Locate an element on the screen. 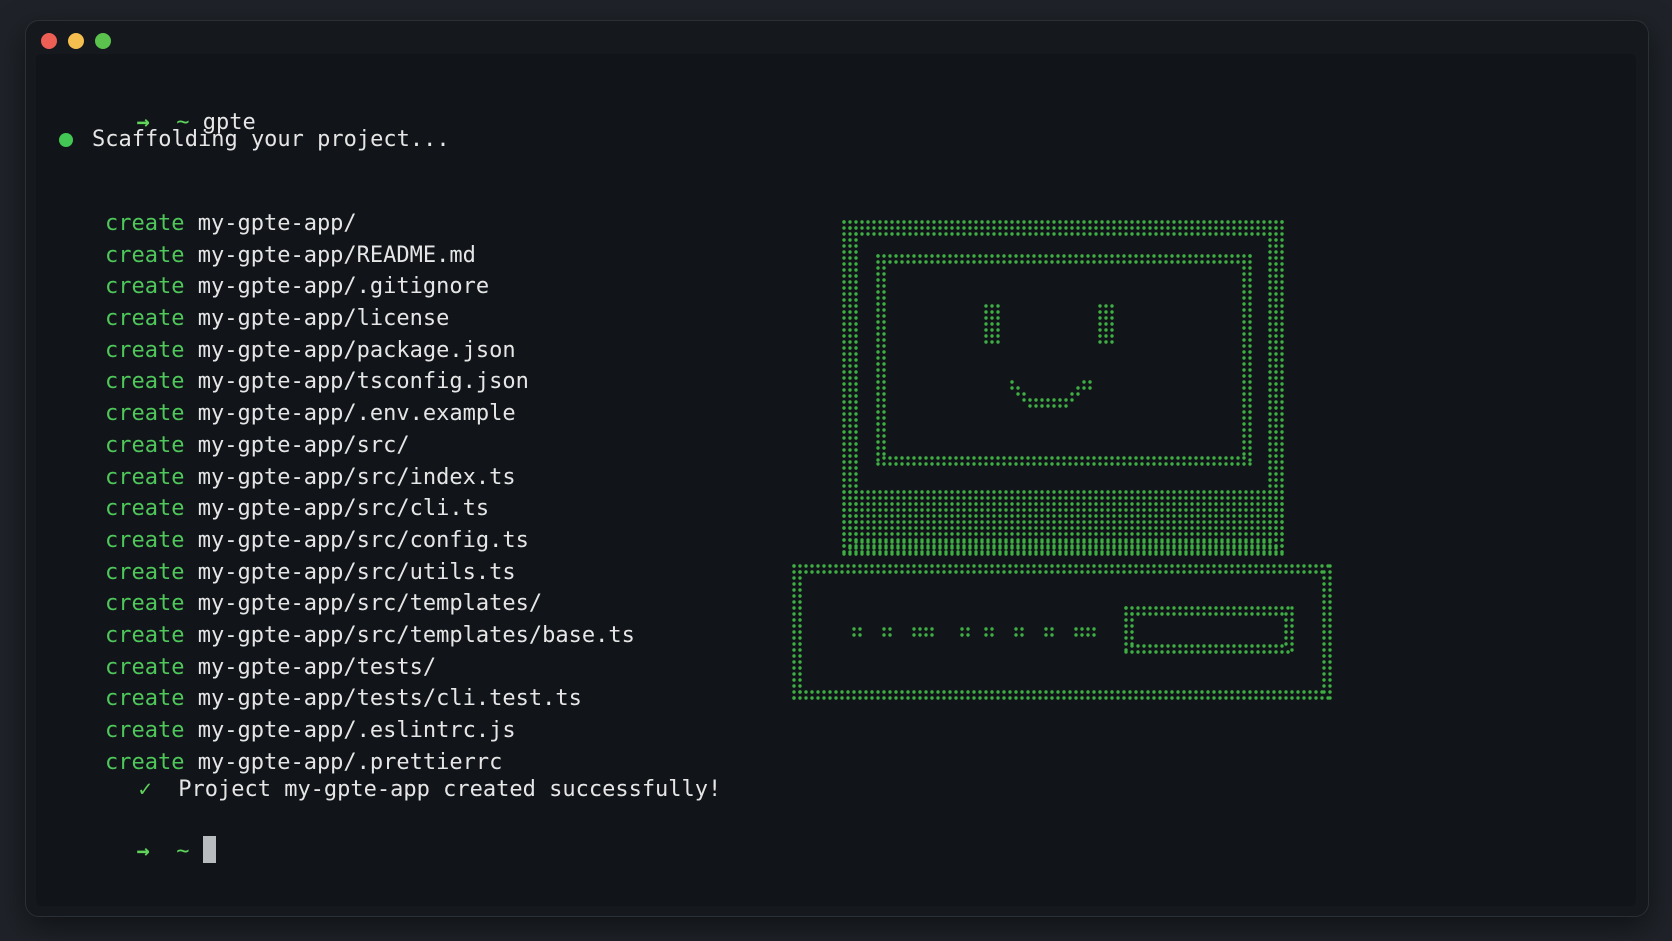  minimize-button is located at coordinates (76, 41).